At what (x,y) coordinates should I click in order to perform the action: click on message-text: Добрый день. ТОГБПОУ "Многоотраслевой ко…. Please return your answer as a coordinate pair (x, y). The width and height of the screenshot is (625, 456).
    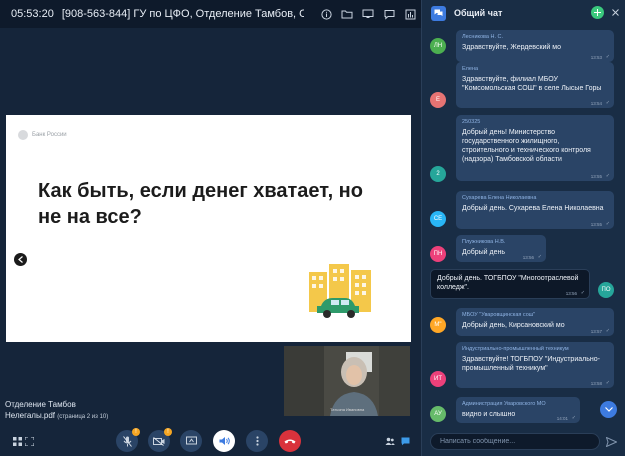
    Looking at the image, I should click on (508, 283).